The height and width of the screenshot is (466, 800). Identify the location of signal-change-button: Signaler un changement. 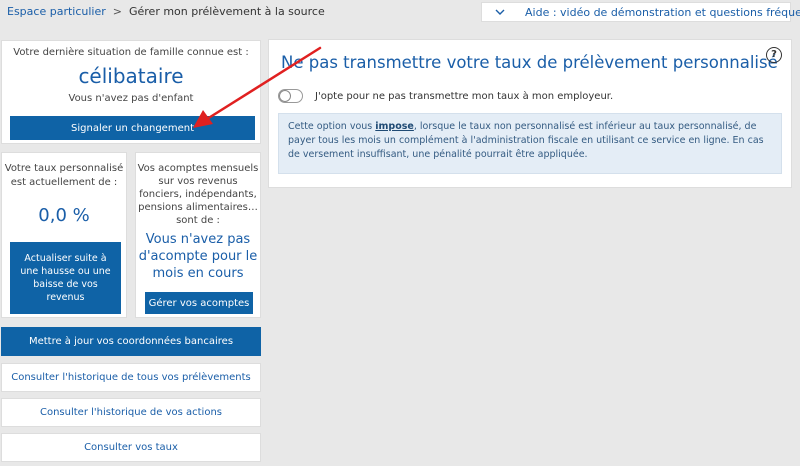
(132, 128).